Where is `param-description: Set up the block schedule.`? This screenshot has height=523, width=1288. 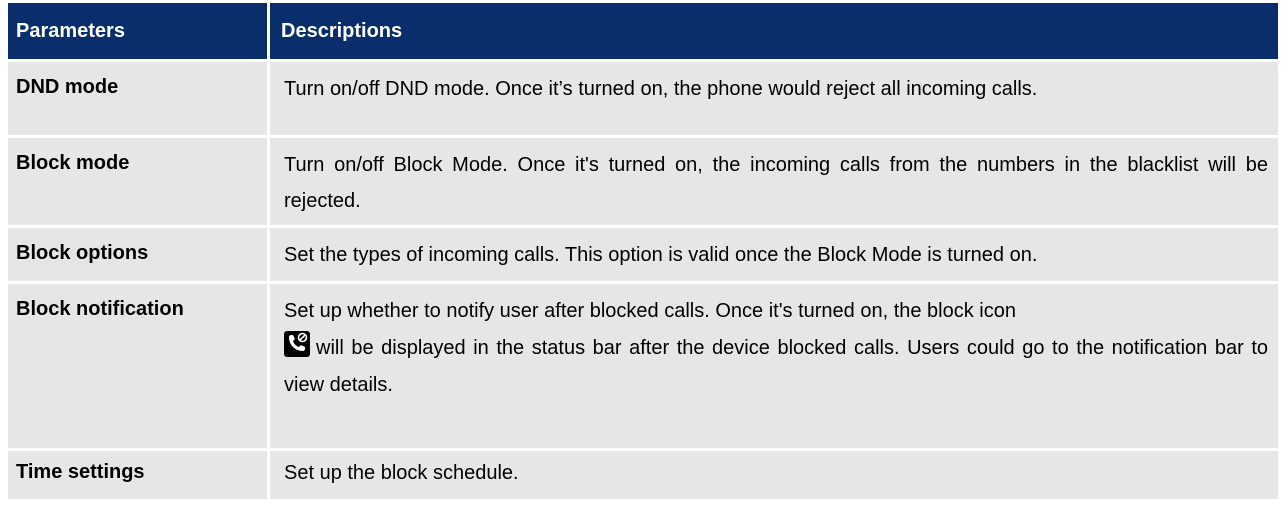 param-description: Set up the block schedule. is located at coordinates (401, 473).